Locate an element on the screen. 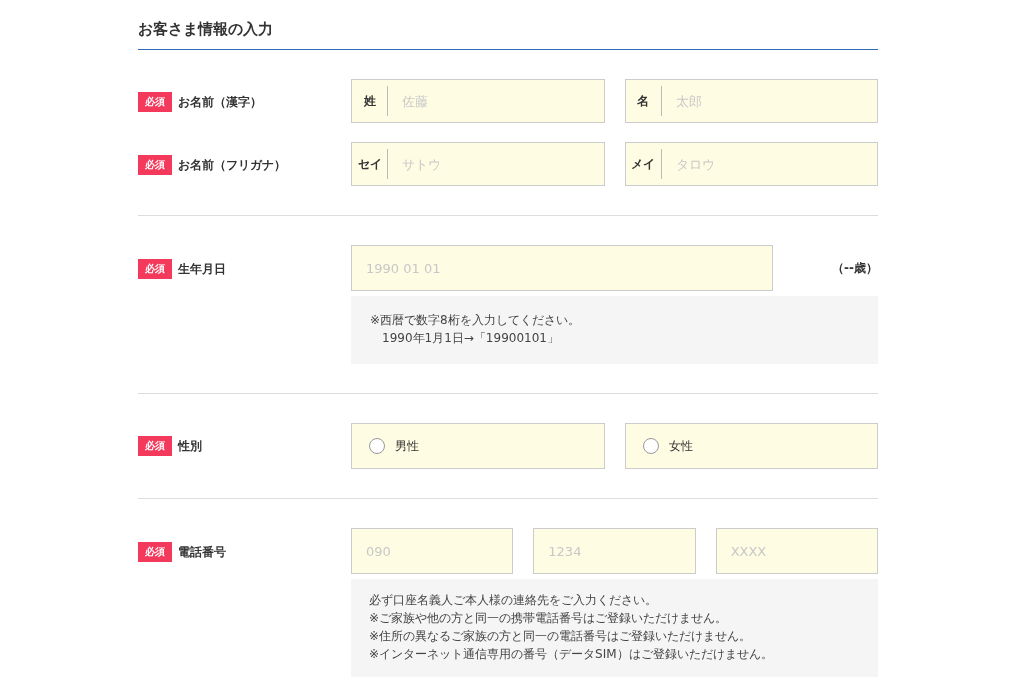  note-text: ※住所の異なるご家族の方と同一の電話番号はご登録いただけません。 is located at coordinates (561, 636).